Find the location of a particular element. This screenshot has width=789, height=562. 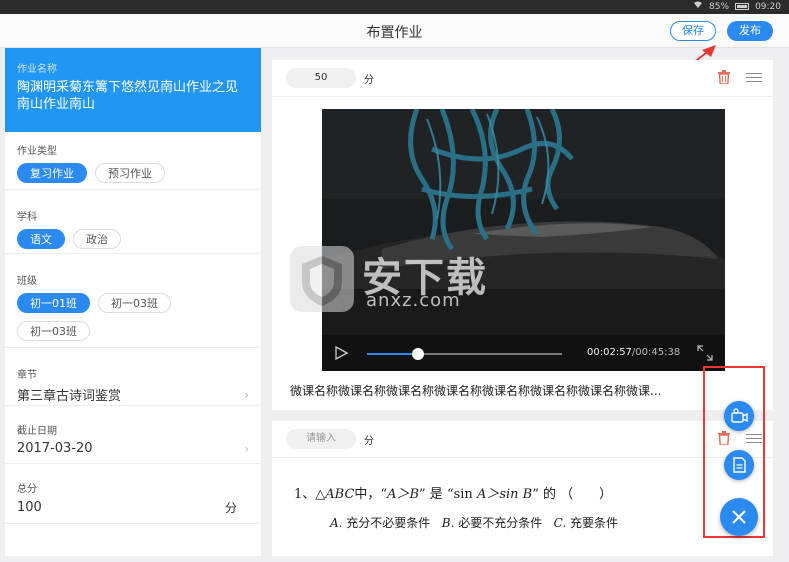

subject-label: 学科 is located at coordinates (27, 217).